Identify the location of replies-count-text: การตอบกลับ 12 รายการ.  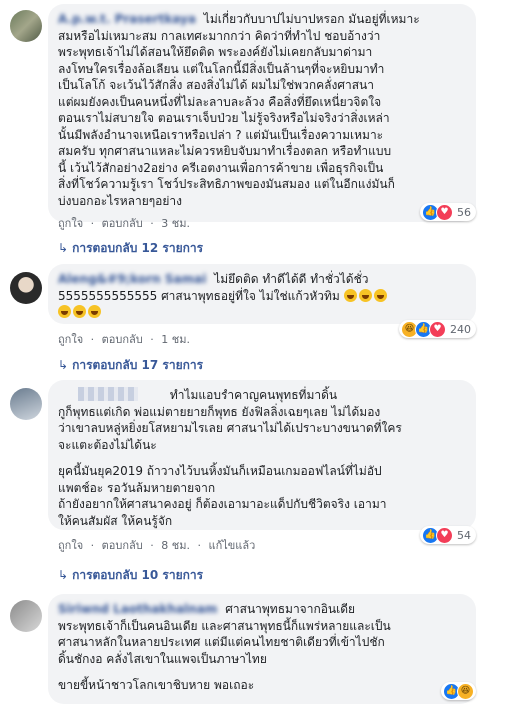
(138, 248).